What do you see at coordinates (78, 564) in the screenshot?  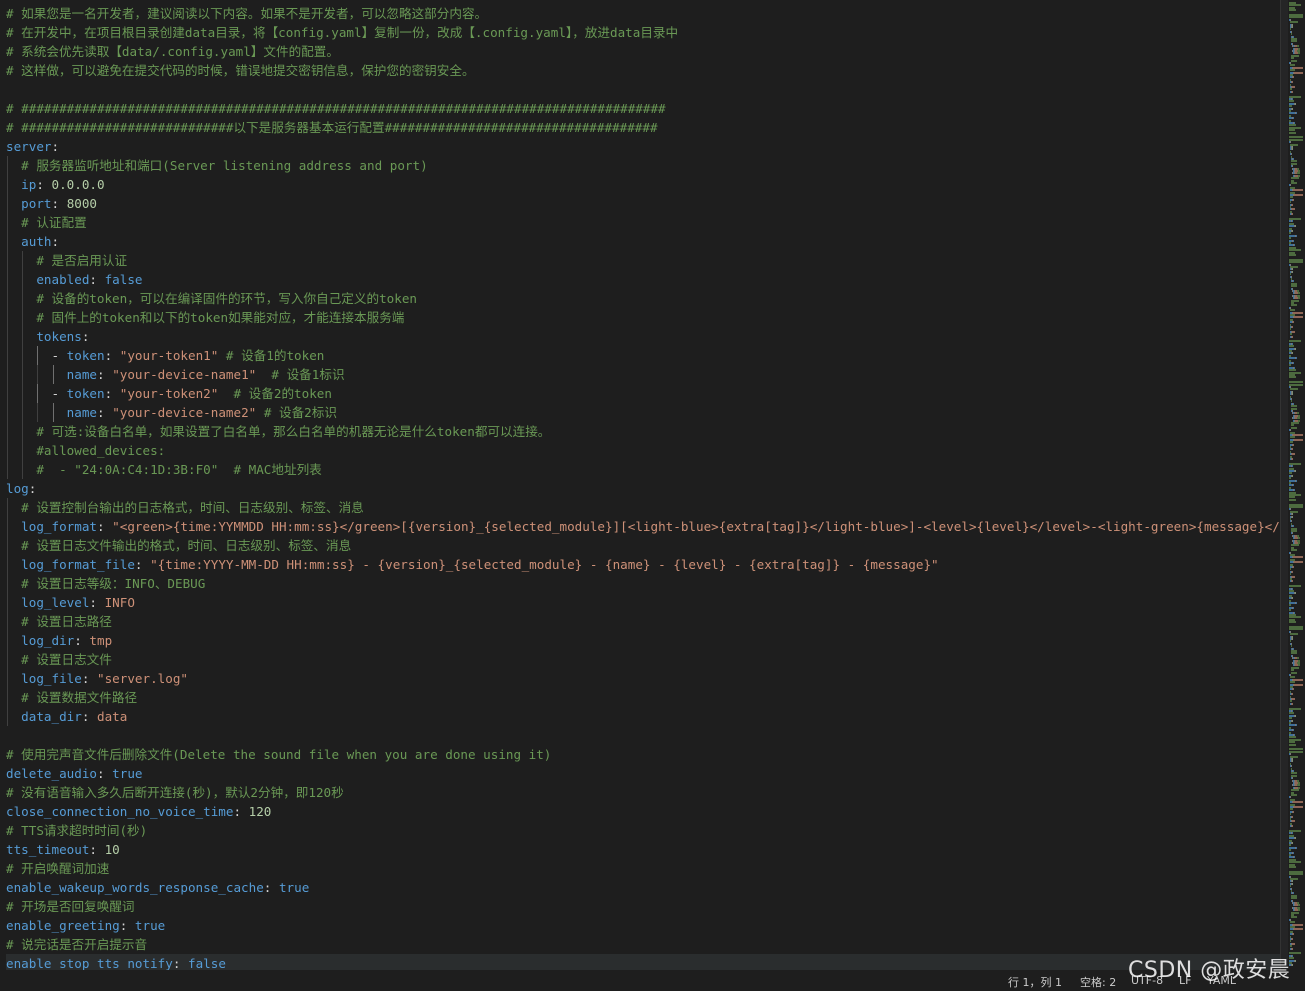 I see `token-key: log_format_file` at bounding box center [78, 564].